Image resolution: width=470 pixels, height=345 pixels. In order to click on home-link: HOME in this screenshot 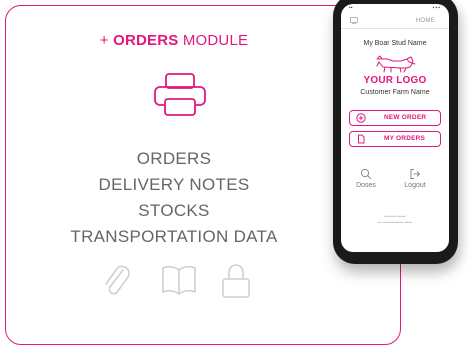, I will do `click(425, 21)`.